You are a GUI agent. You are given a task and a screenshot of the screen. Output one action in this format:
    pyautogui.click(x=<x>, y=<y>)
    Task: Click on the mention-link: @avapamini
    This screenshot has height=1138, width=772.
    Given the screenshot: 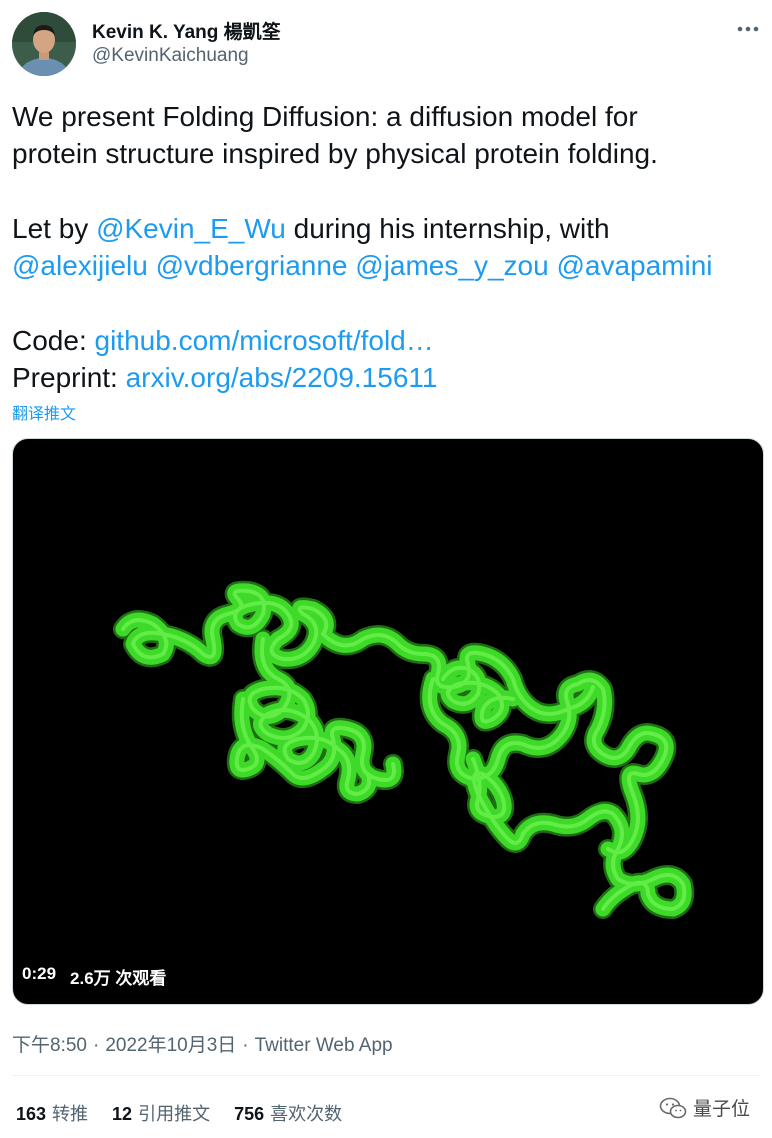 What is the action you would take?
    pyautogui.click(x=634, y=265)
    